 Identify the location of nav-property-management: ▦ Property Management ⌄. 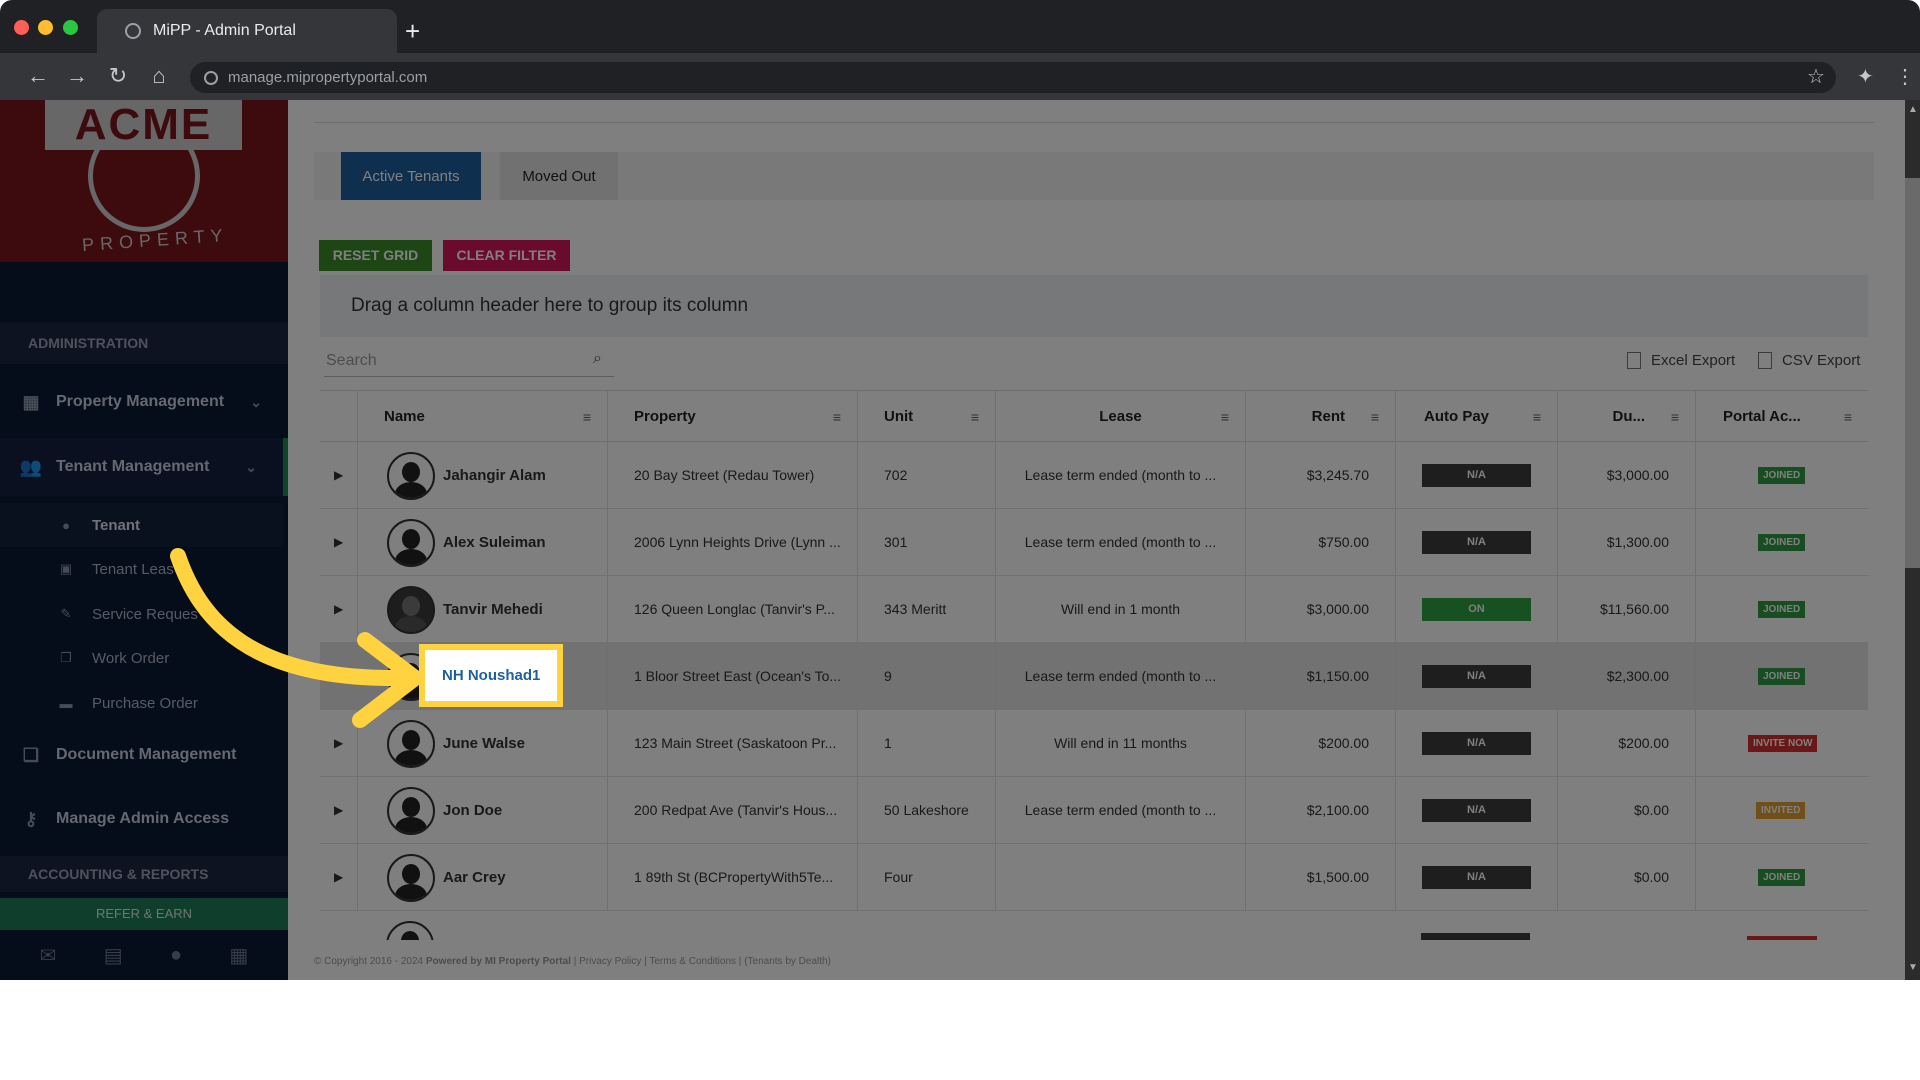
(144, 402).